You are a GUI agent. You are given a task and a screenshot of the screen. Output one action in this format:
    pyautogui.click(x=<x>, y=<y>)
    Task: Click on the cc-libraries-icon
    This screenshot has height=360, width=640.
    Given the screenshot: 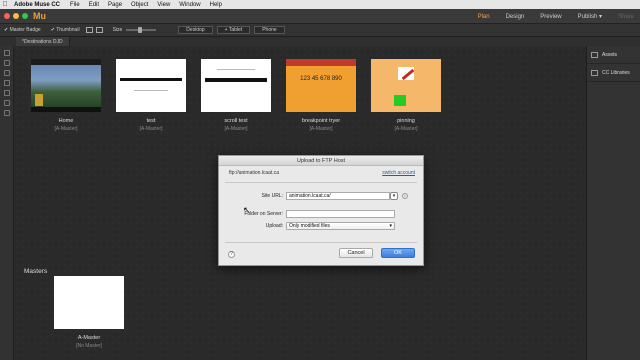 What is the action you would take?
    pyautogui.click(x=594, y=72)
    